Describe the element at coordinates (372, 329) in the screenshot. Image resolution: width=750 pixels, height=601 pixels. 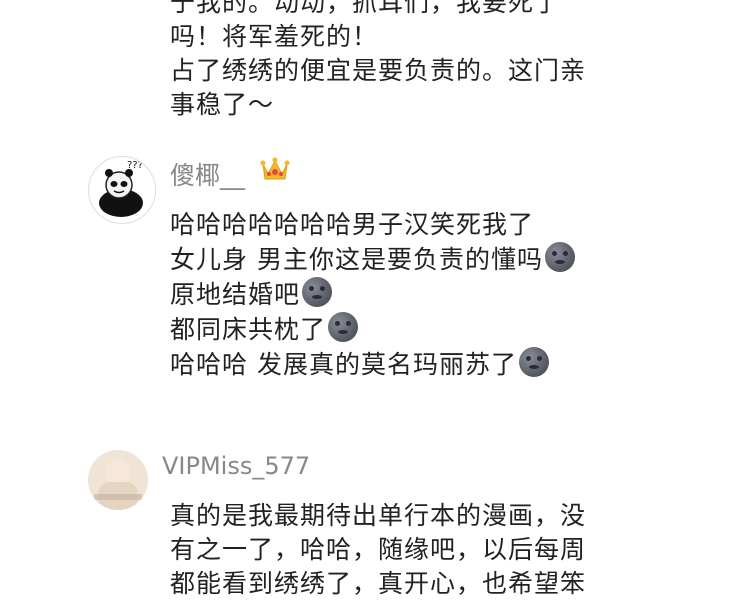
I see `comment-line: 都同床共枕了` at that location.